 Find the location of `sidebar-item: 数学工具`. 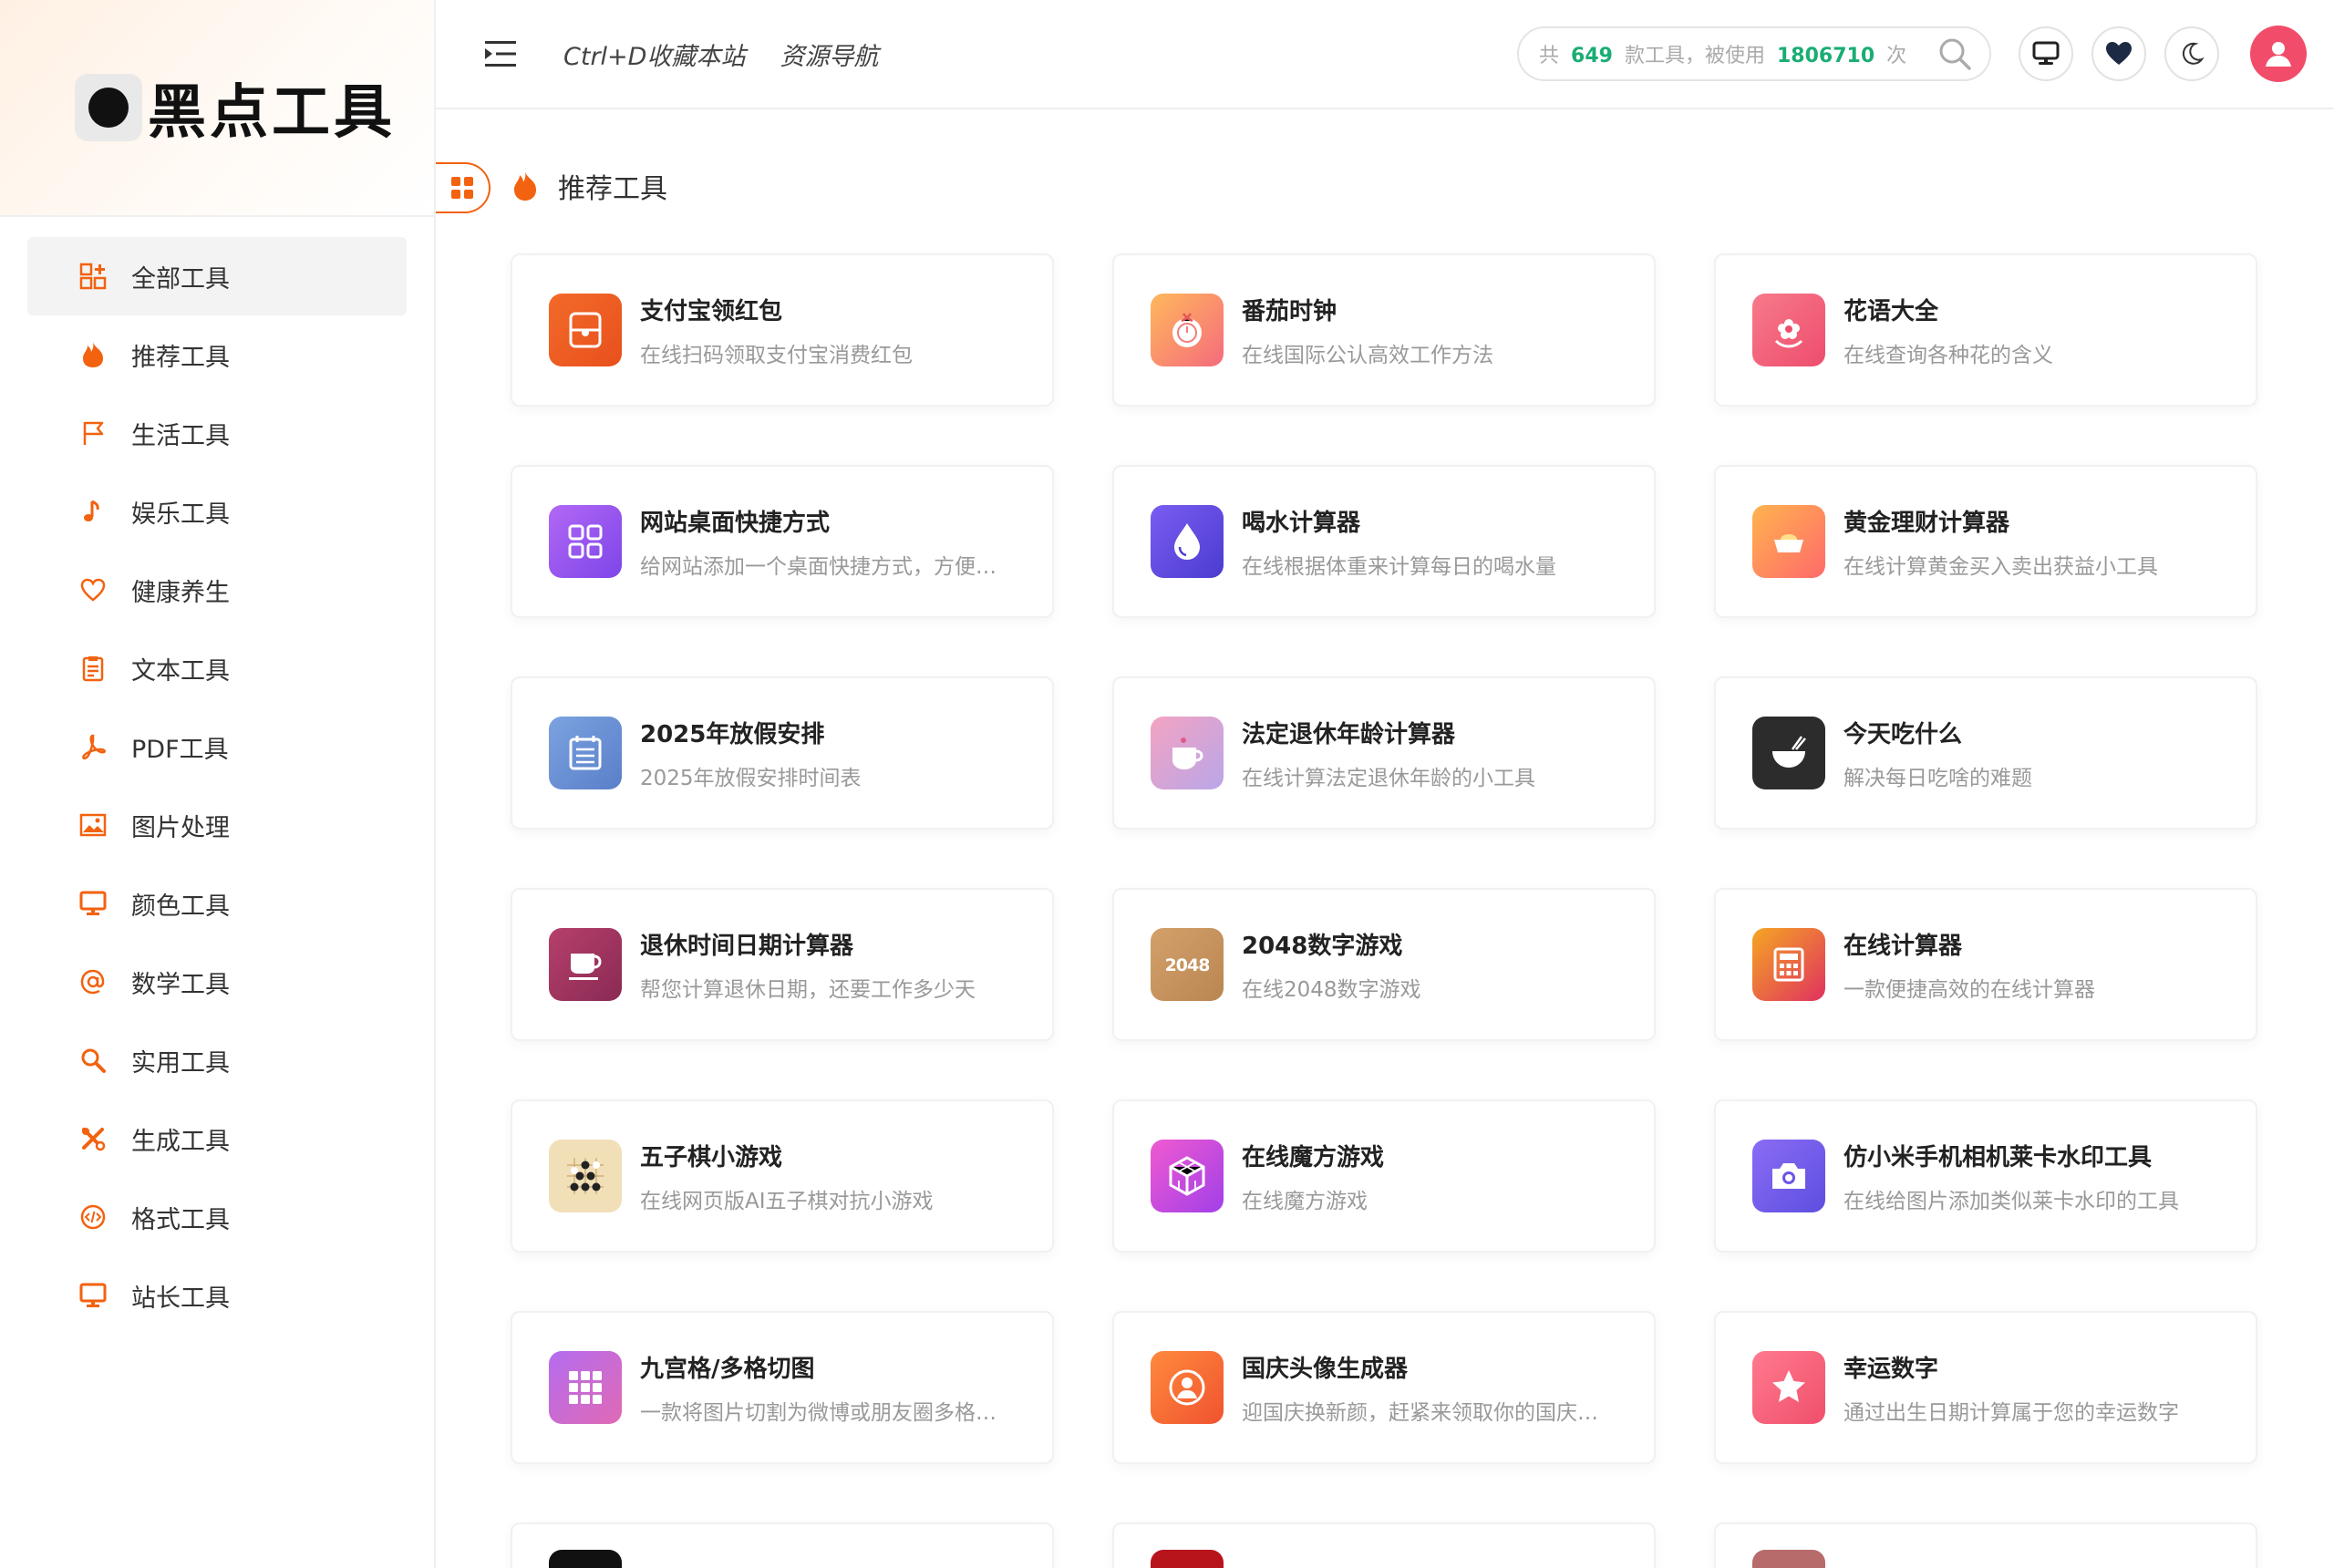

sidebar-item: 数学工具 is located at coordinates (217, 982).